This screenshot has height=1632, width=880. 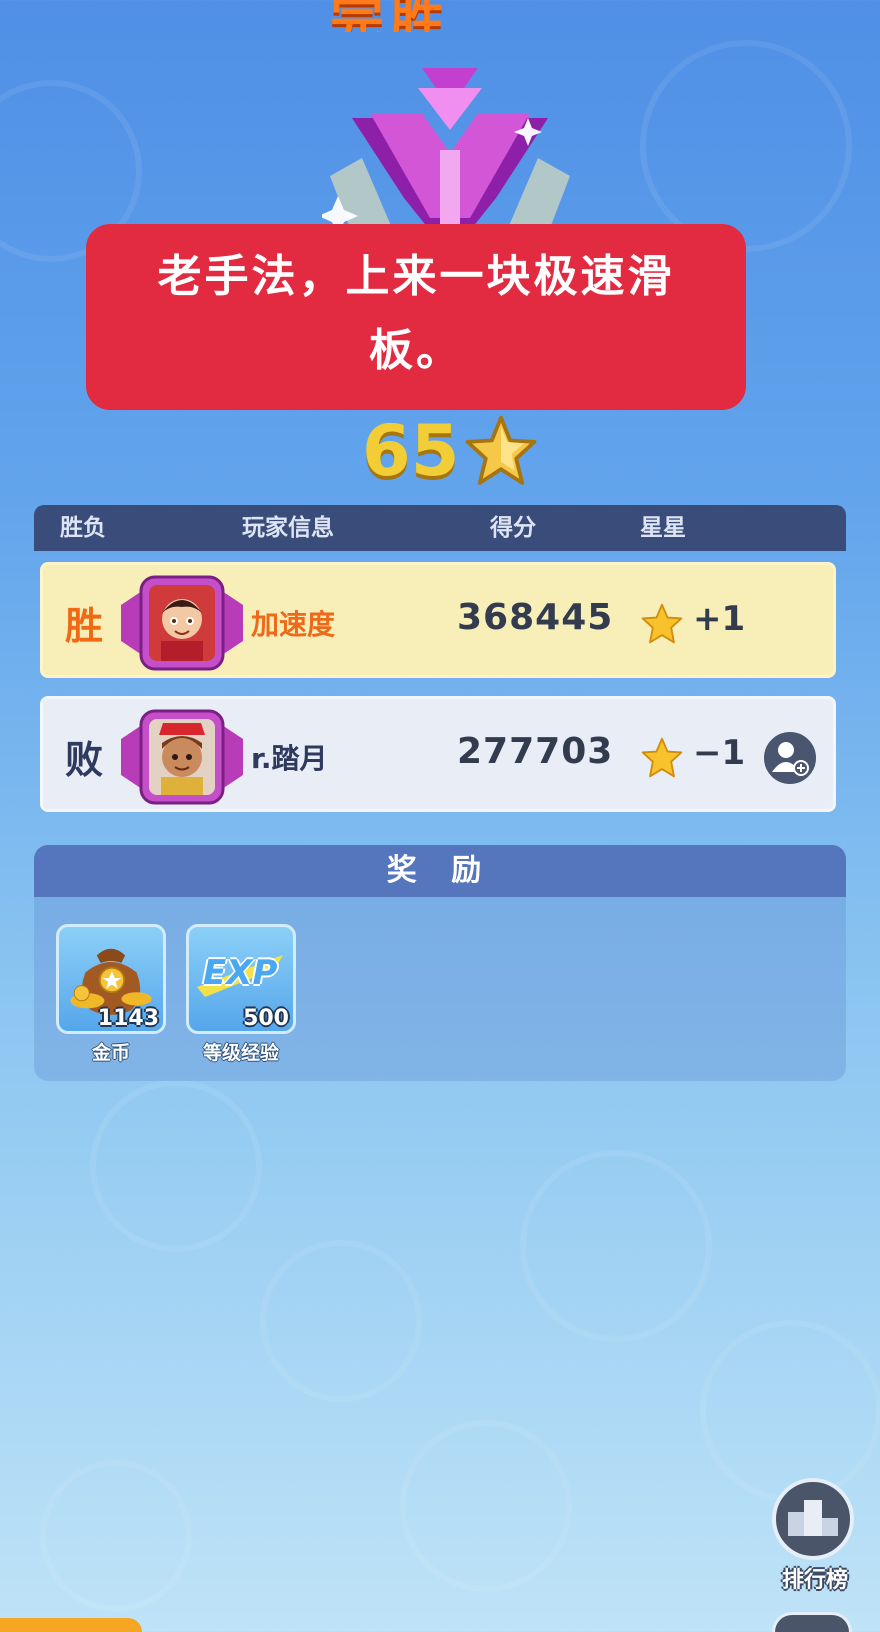 What do you see at coordinates (663, 528) in the screenshot?
I see `header-stars: 星星` at bounding box center [663, 528].